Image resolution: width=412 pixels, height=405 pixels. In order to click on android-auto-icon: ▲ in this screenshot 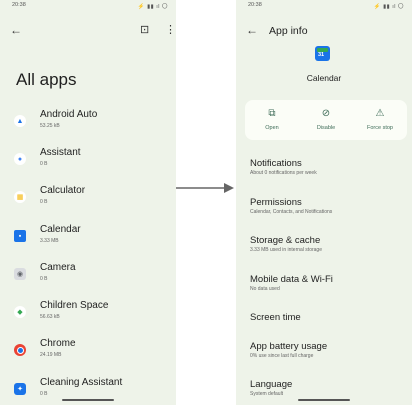, I will do `click(20, 121)`.